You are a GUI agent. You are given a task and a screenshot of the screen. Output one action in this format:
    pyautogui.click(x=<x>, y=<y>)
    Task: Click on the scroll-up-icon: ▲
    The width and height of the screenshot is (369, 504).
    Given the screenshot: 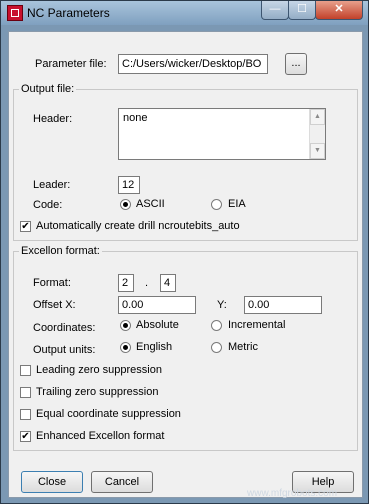 What is the action you would take?
    pyautogui.click(x=317, y=117)
    